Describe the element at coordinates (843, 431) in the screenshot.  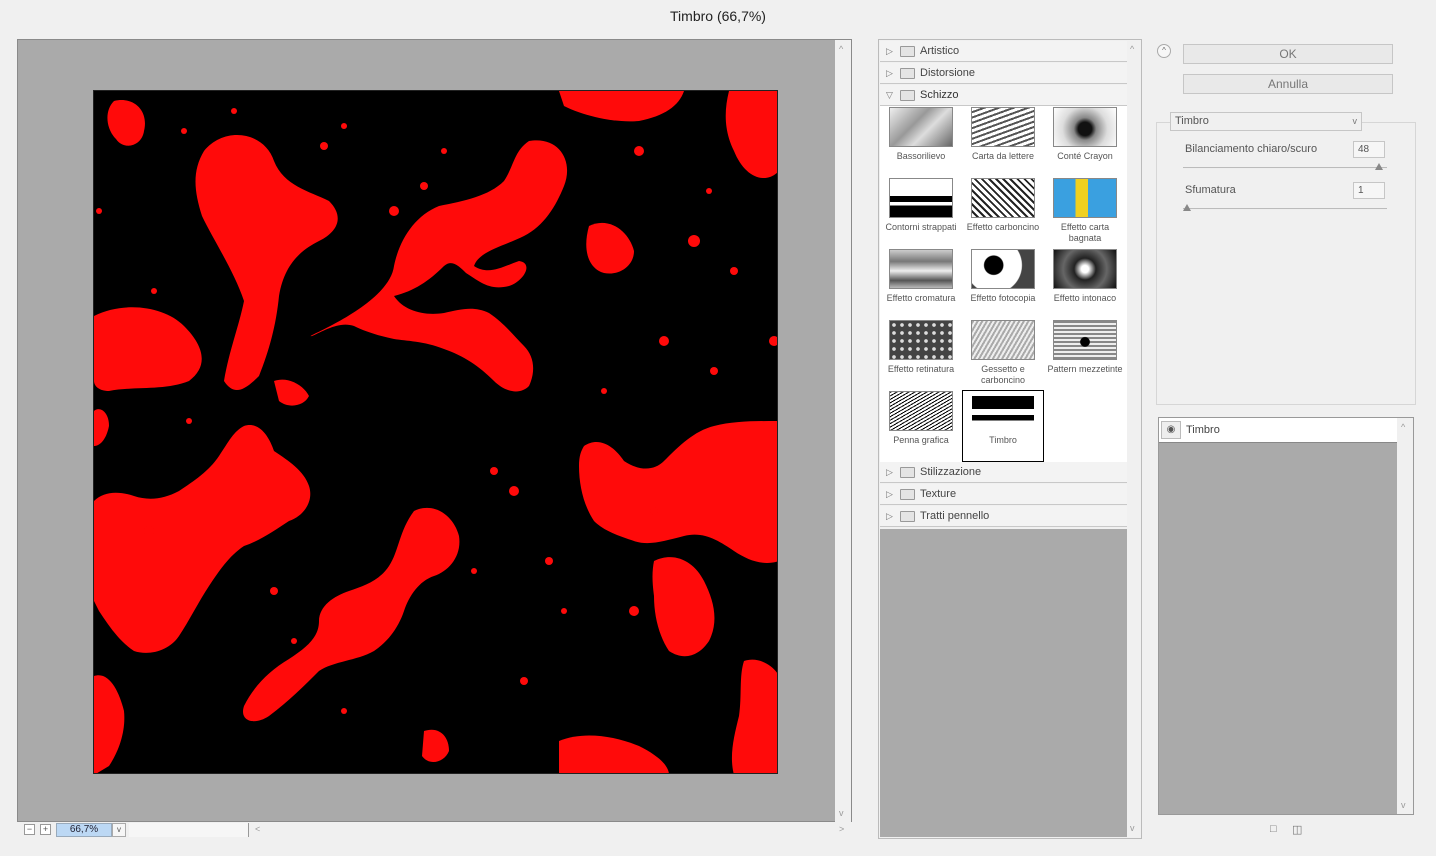
I see `preview-vertical-scrollbar: ^ v` at that location.